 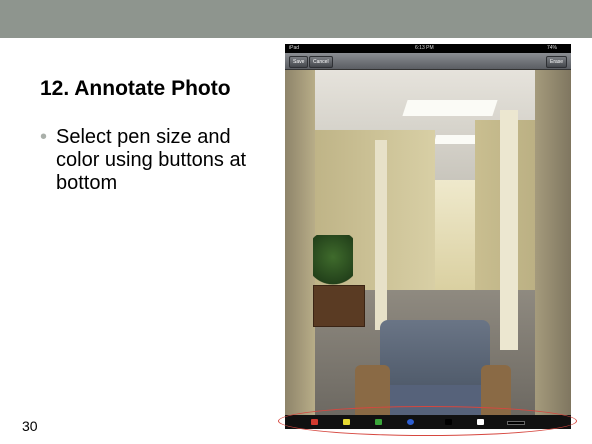 I want to click on photo-ceiling-light, so click(x=450, y=108).